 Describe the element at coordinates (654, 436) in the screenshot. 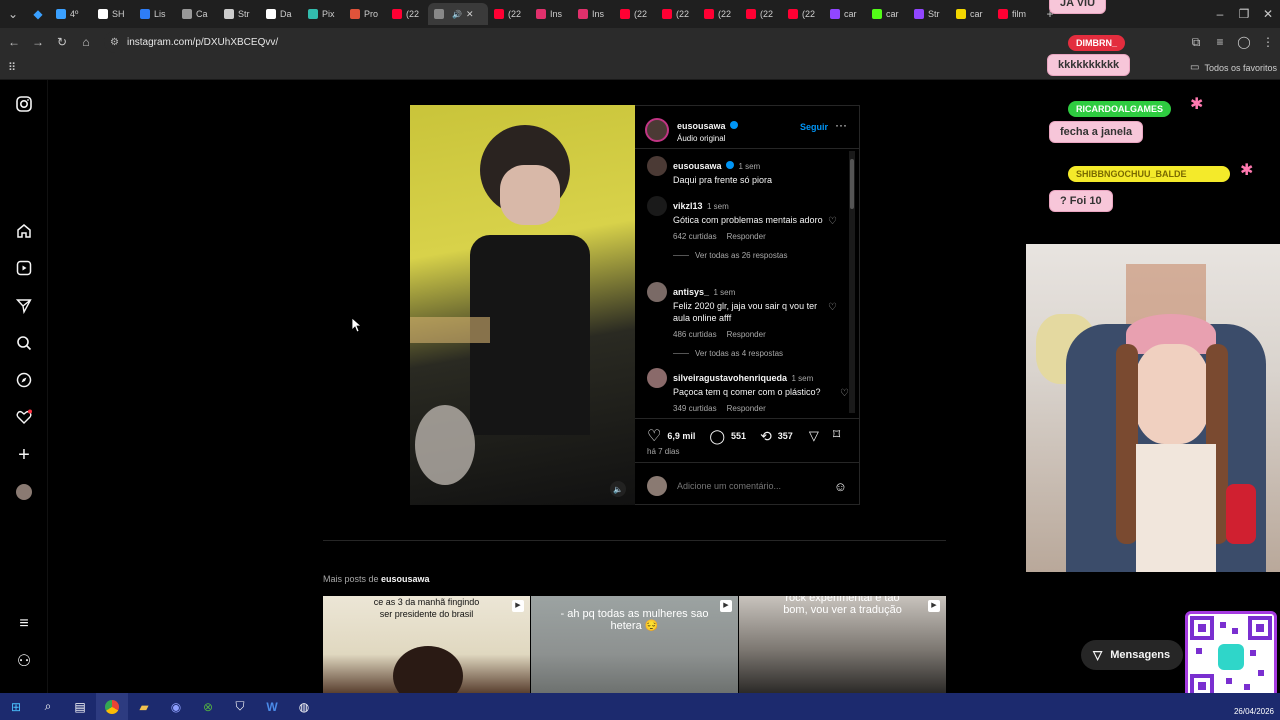

I see `like-heart-icon: ♡` at that location.